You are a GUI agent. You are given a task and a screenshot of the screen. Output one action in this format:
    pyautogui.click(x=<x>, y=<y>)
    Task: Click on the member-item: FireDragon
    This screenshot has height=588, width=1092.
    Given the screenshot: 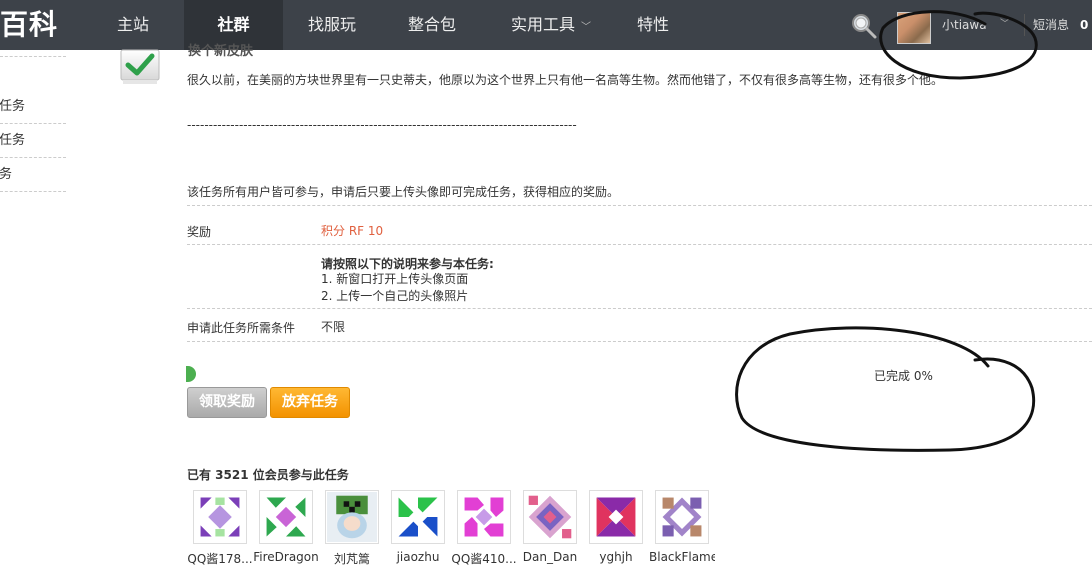 What is the action you would take?
    pyautogui.click(x=286, y=527)
    